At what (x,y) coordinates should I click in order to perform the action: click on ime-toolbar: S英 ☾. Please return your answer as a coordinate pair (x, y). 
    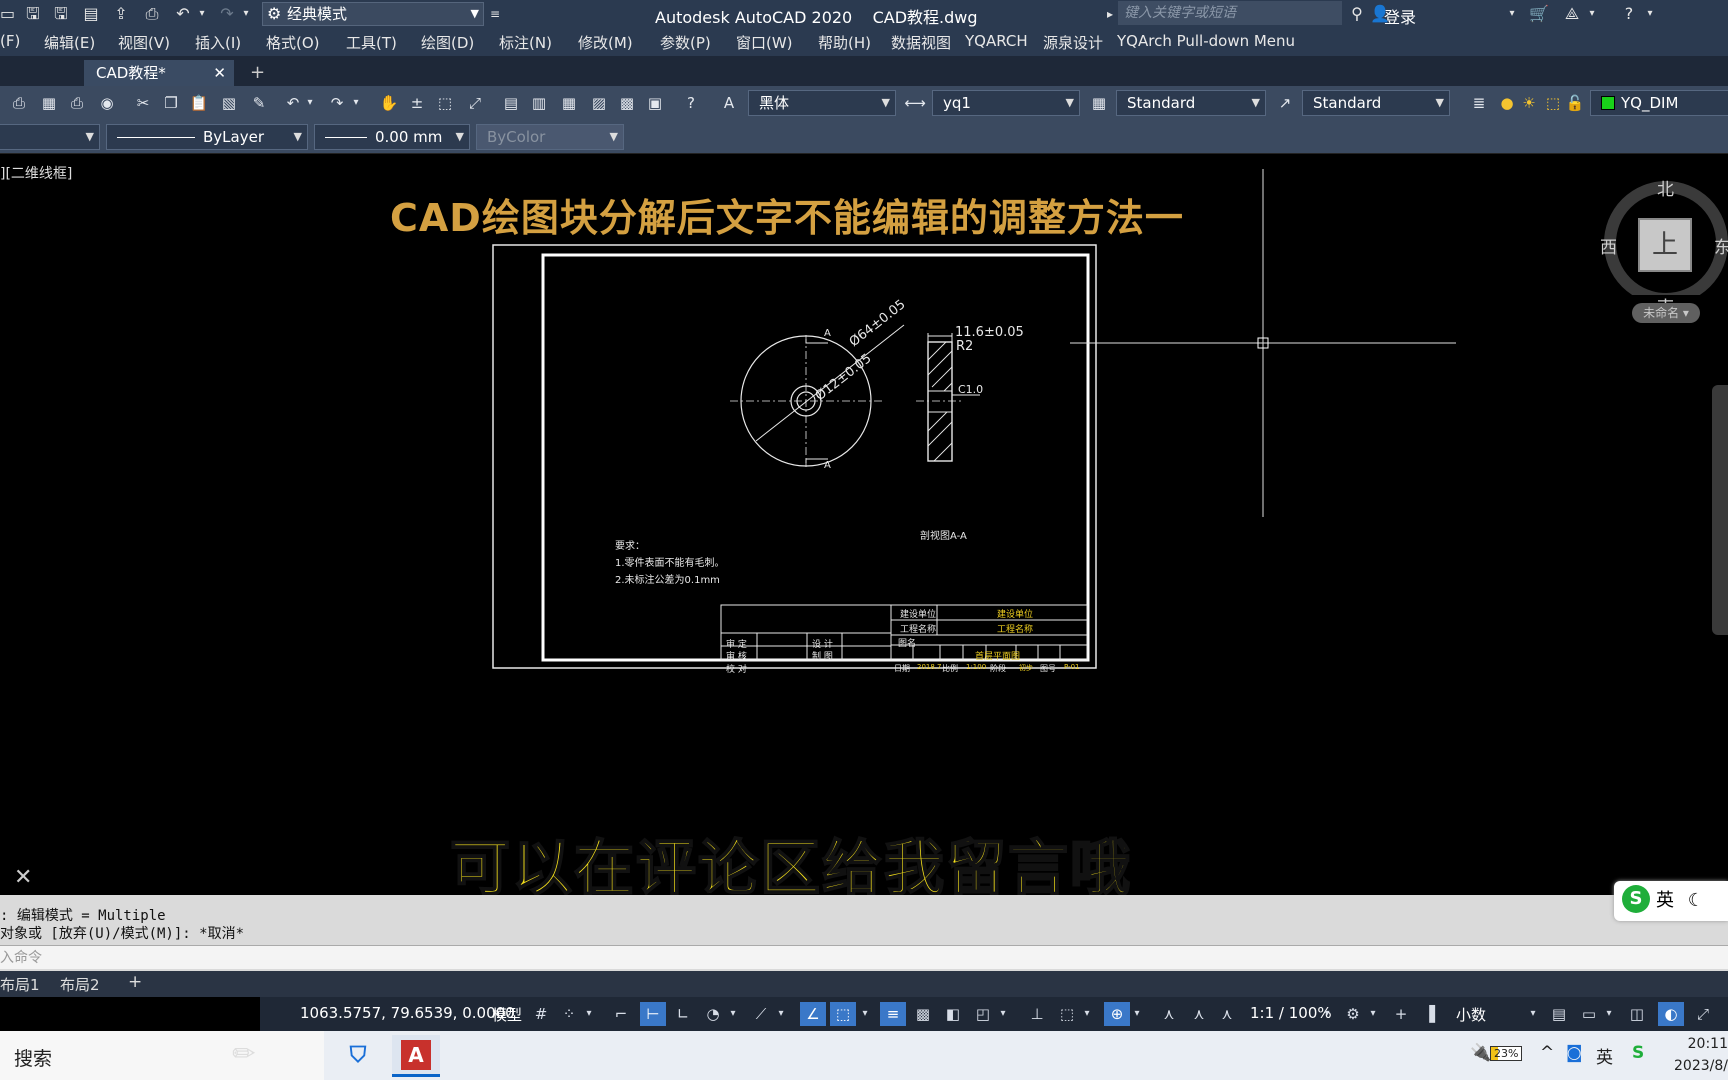
    Looking at the image, I should click on (1671, 901).